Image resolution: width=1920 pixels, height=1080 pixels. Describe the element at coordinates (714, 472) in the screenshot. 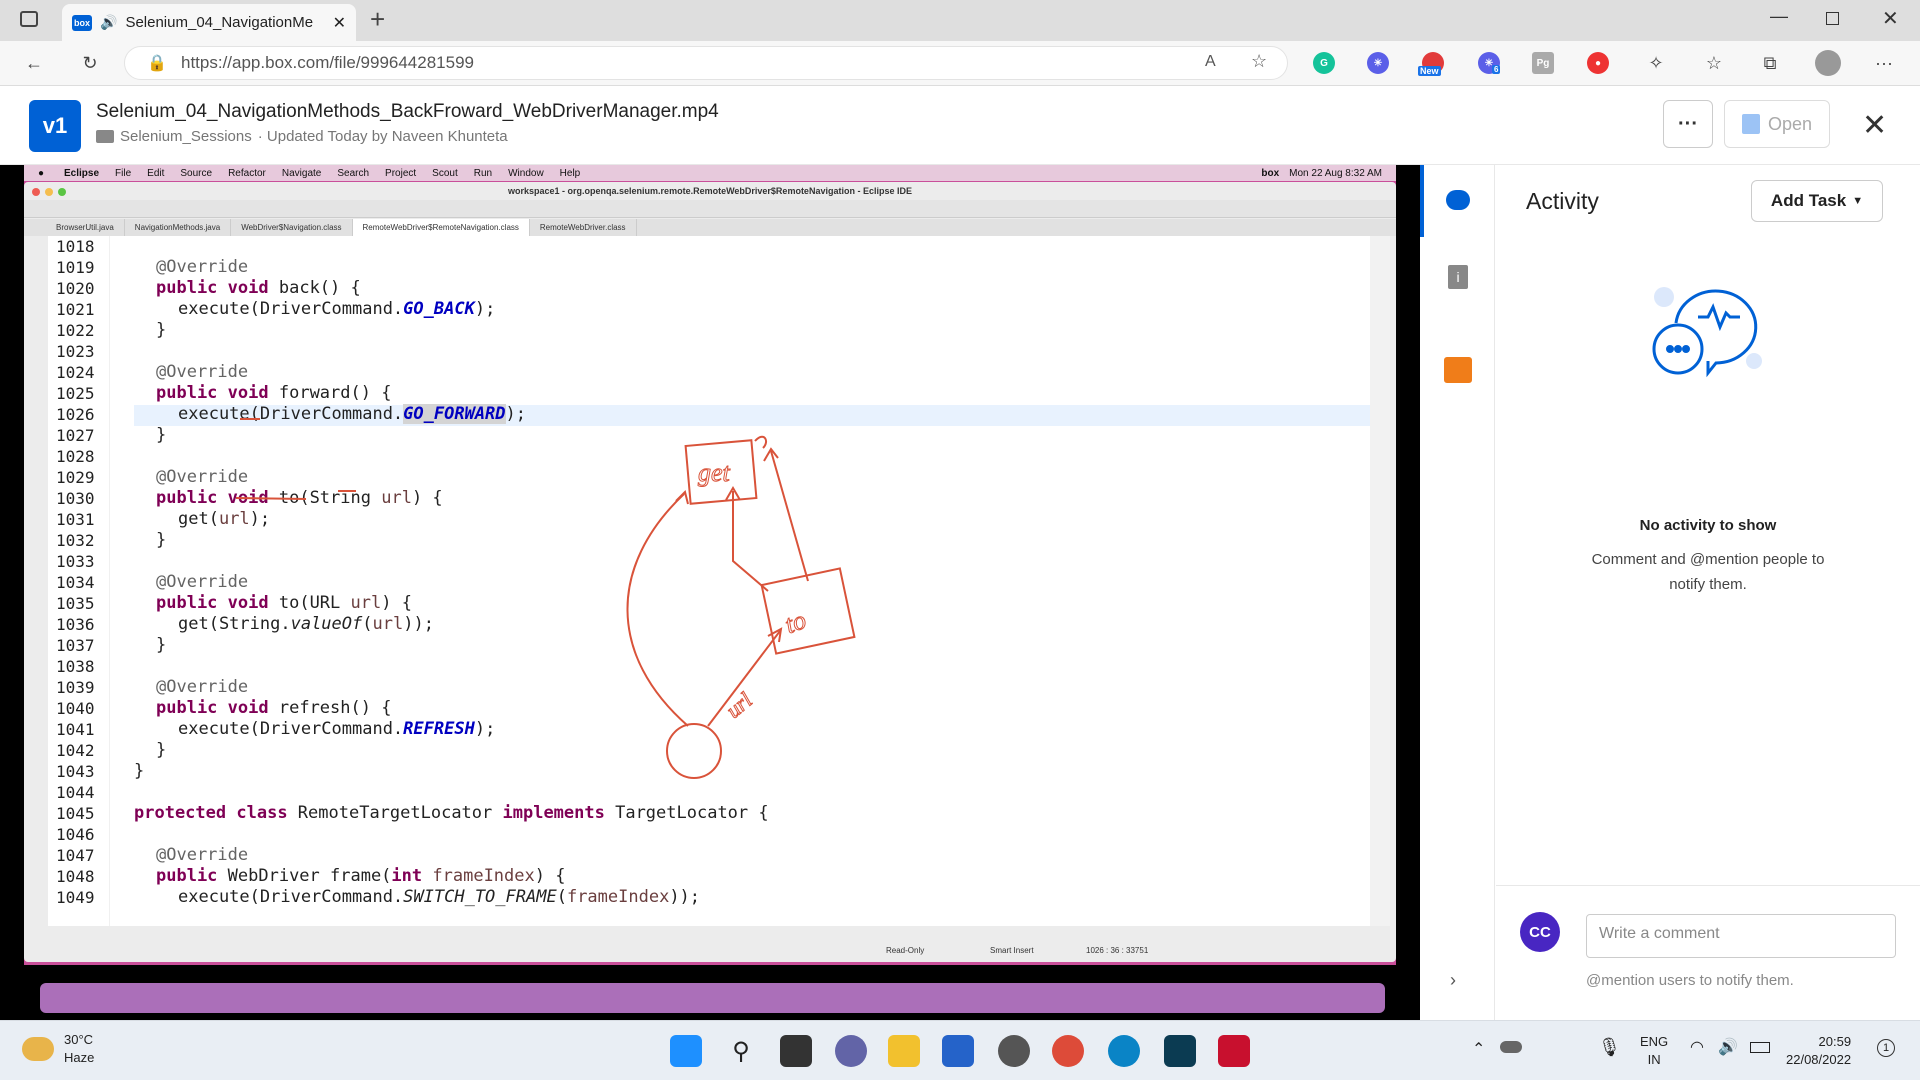

I see `annotation-get-text: get` at that location.